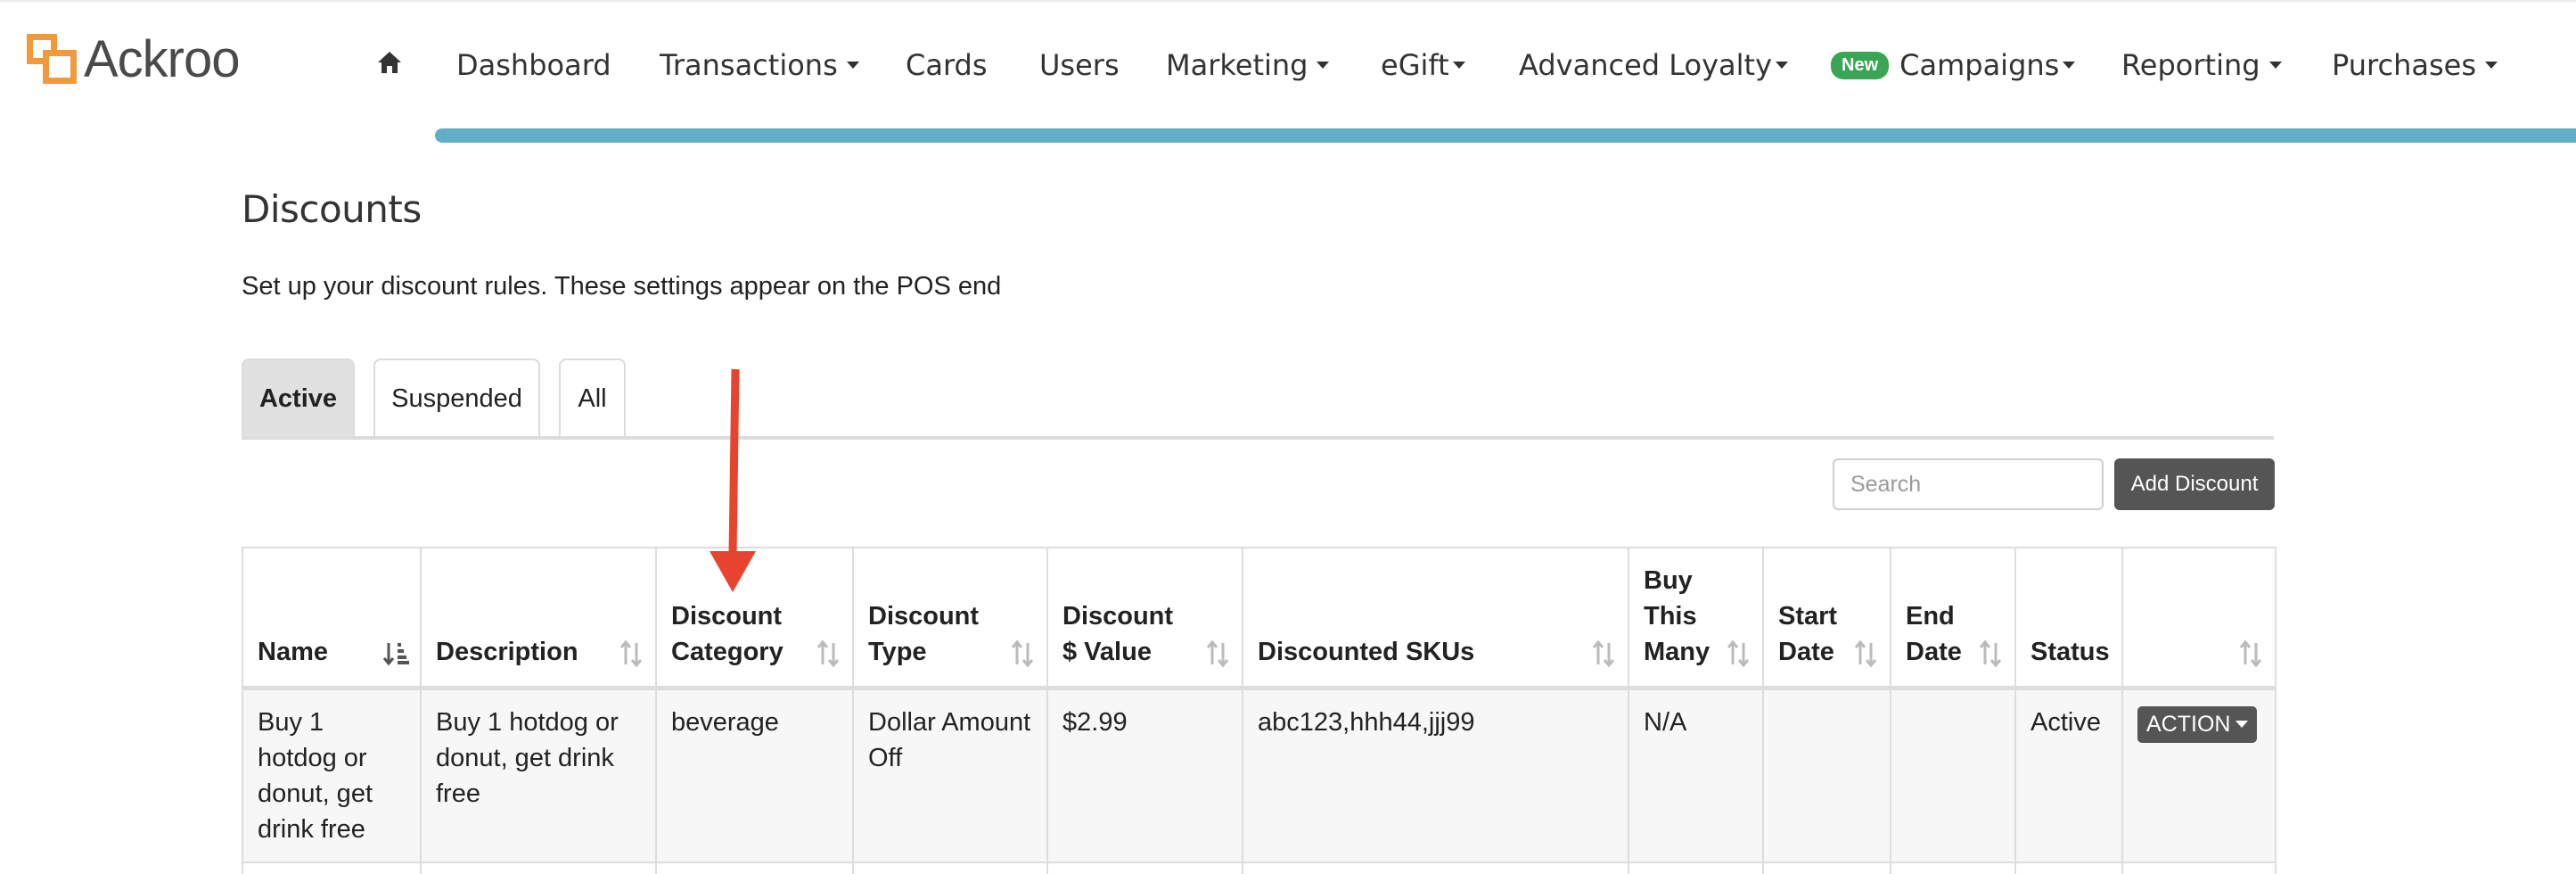 This screenshot has width=2576, height=874. Describe the element at coordinates (332, 775) in the screenshot. I see `cell-name: Buy 1 hotdog or donut, get drink free` at that location.